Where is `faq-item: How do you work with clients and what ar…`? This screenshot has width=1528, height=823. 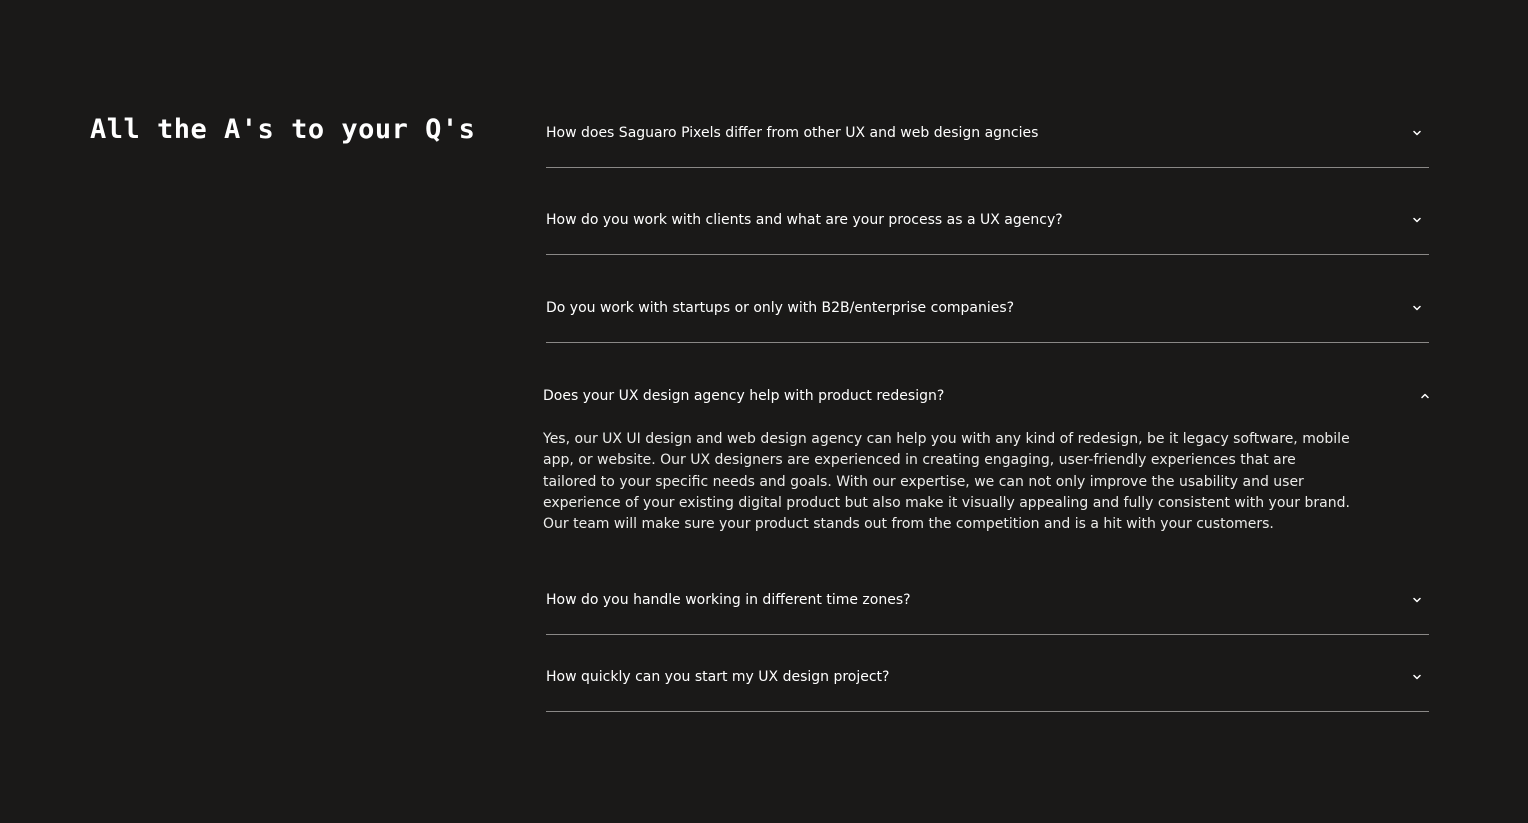 faq-item: How do you work with clients and what ar… is located at coordinates (987, 231).